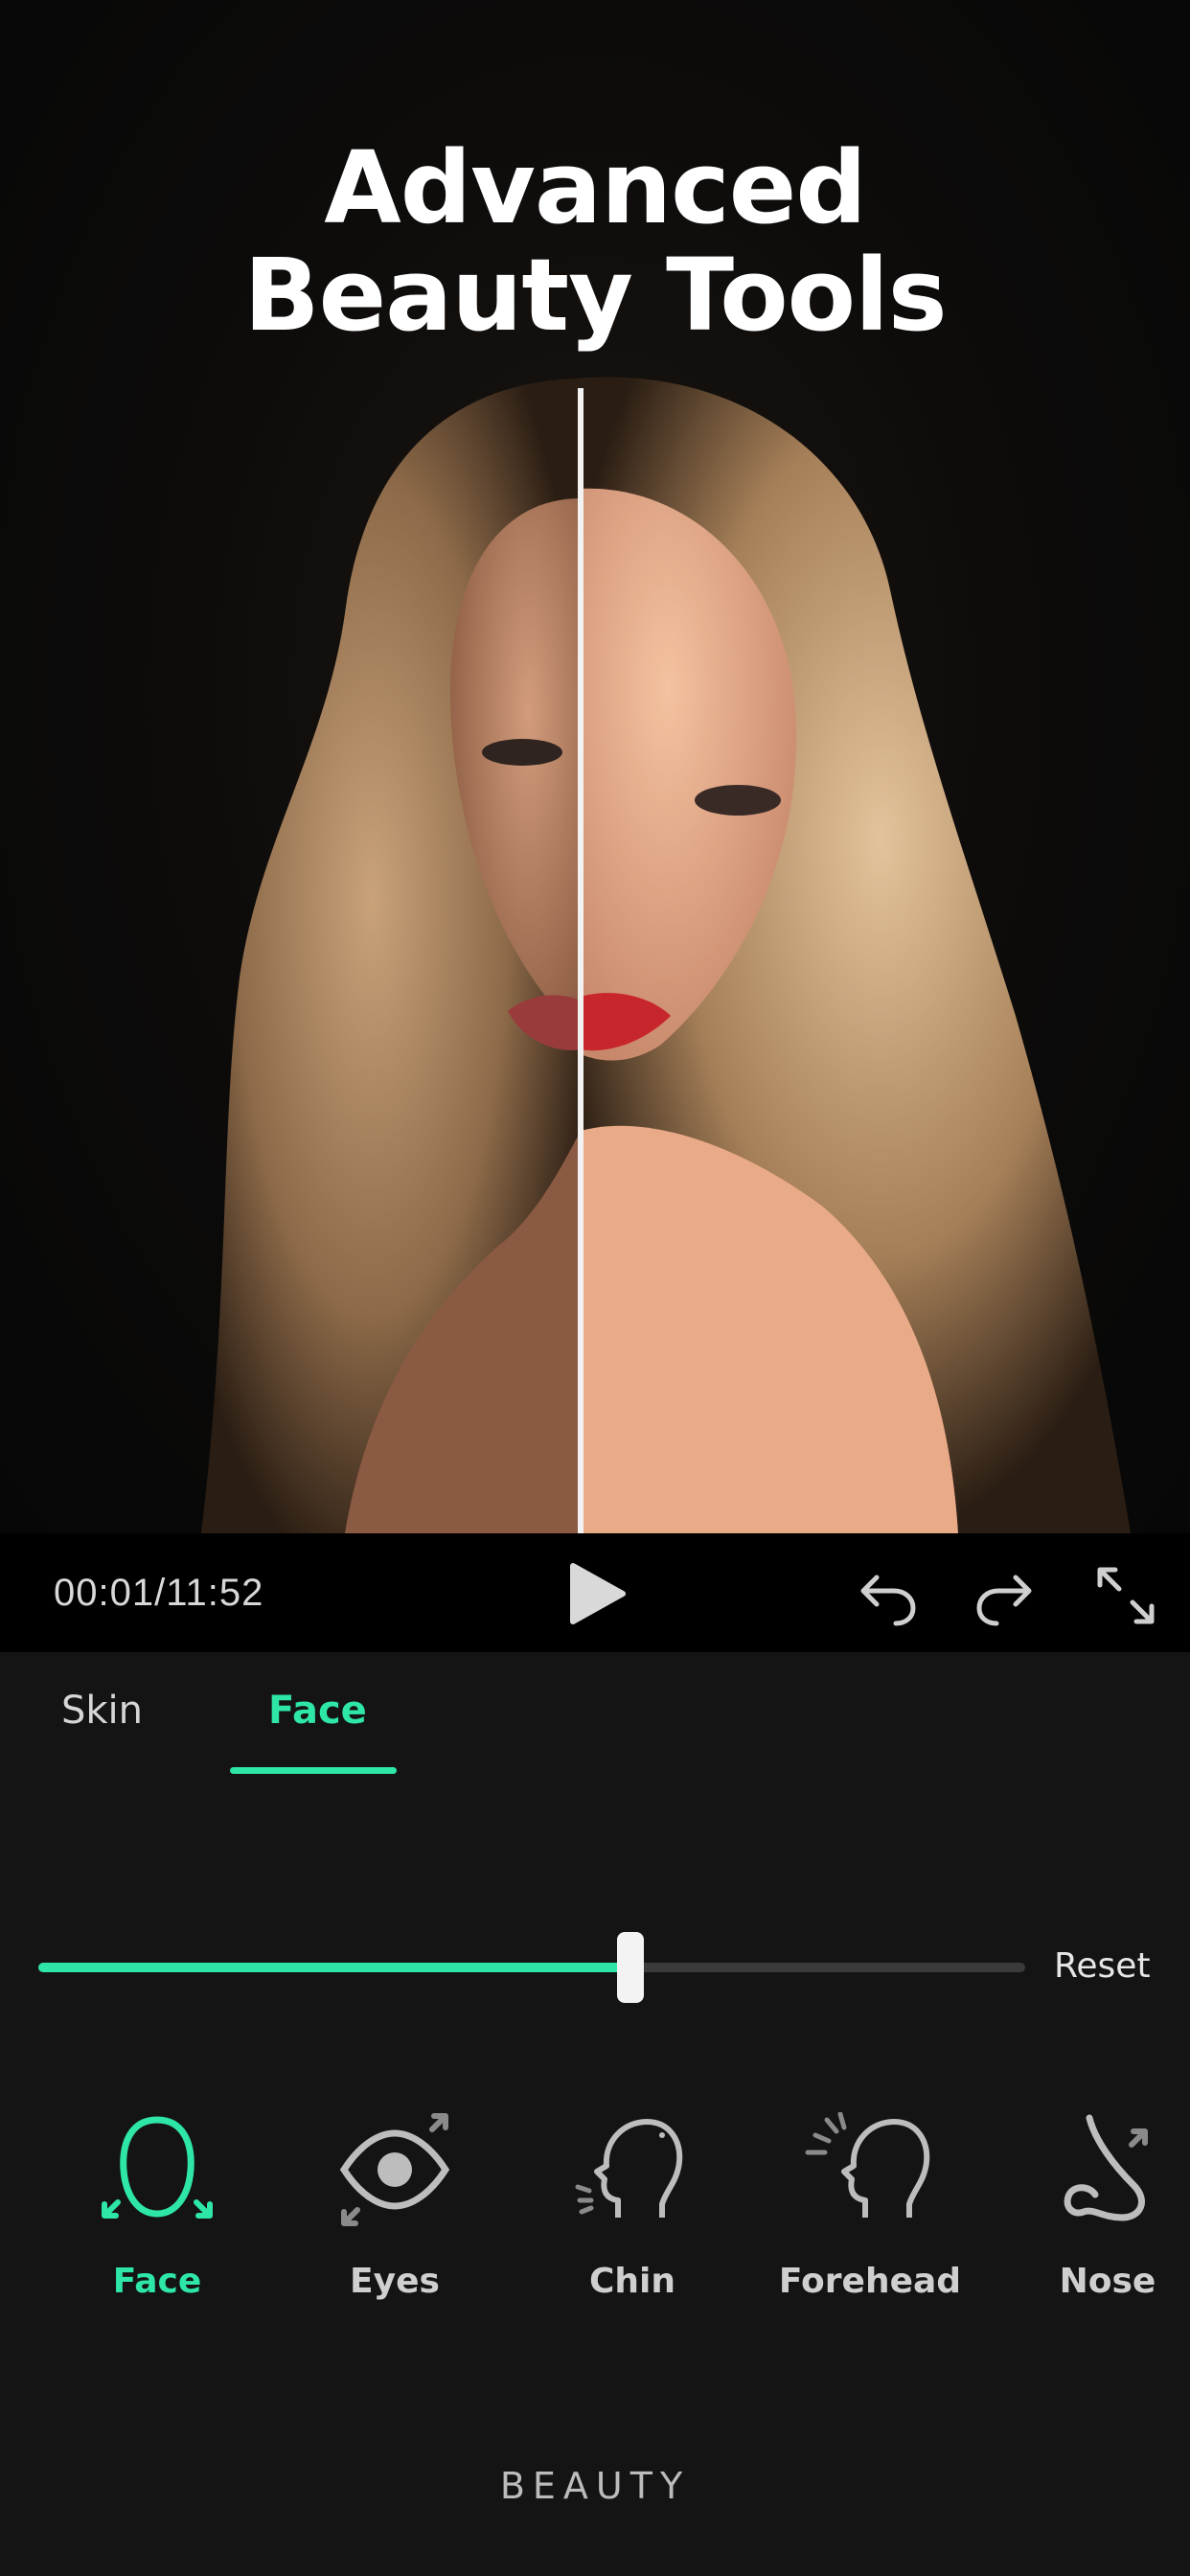  I want to click on undo-icon, so click(888, 1595).